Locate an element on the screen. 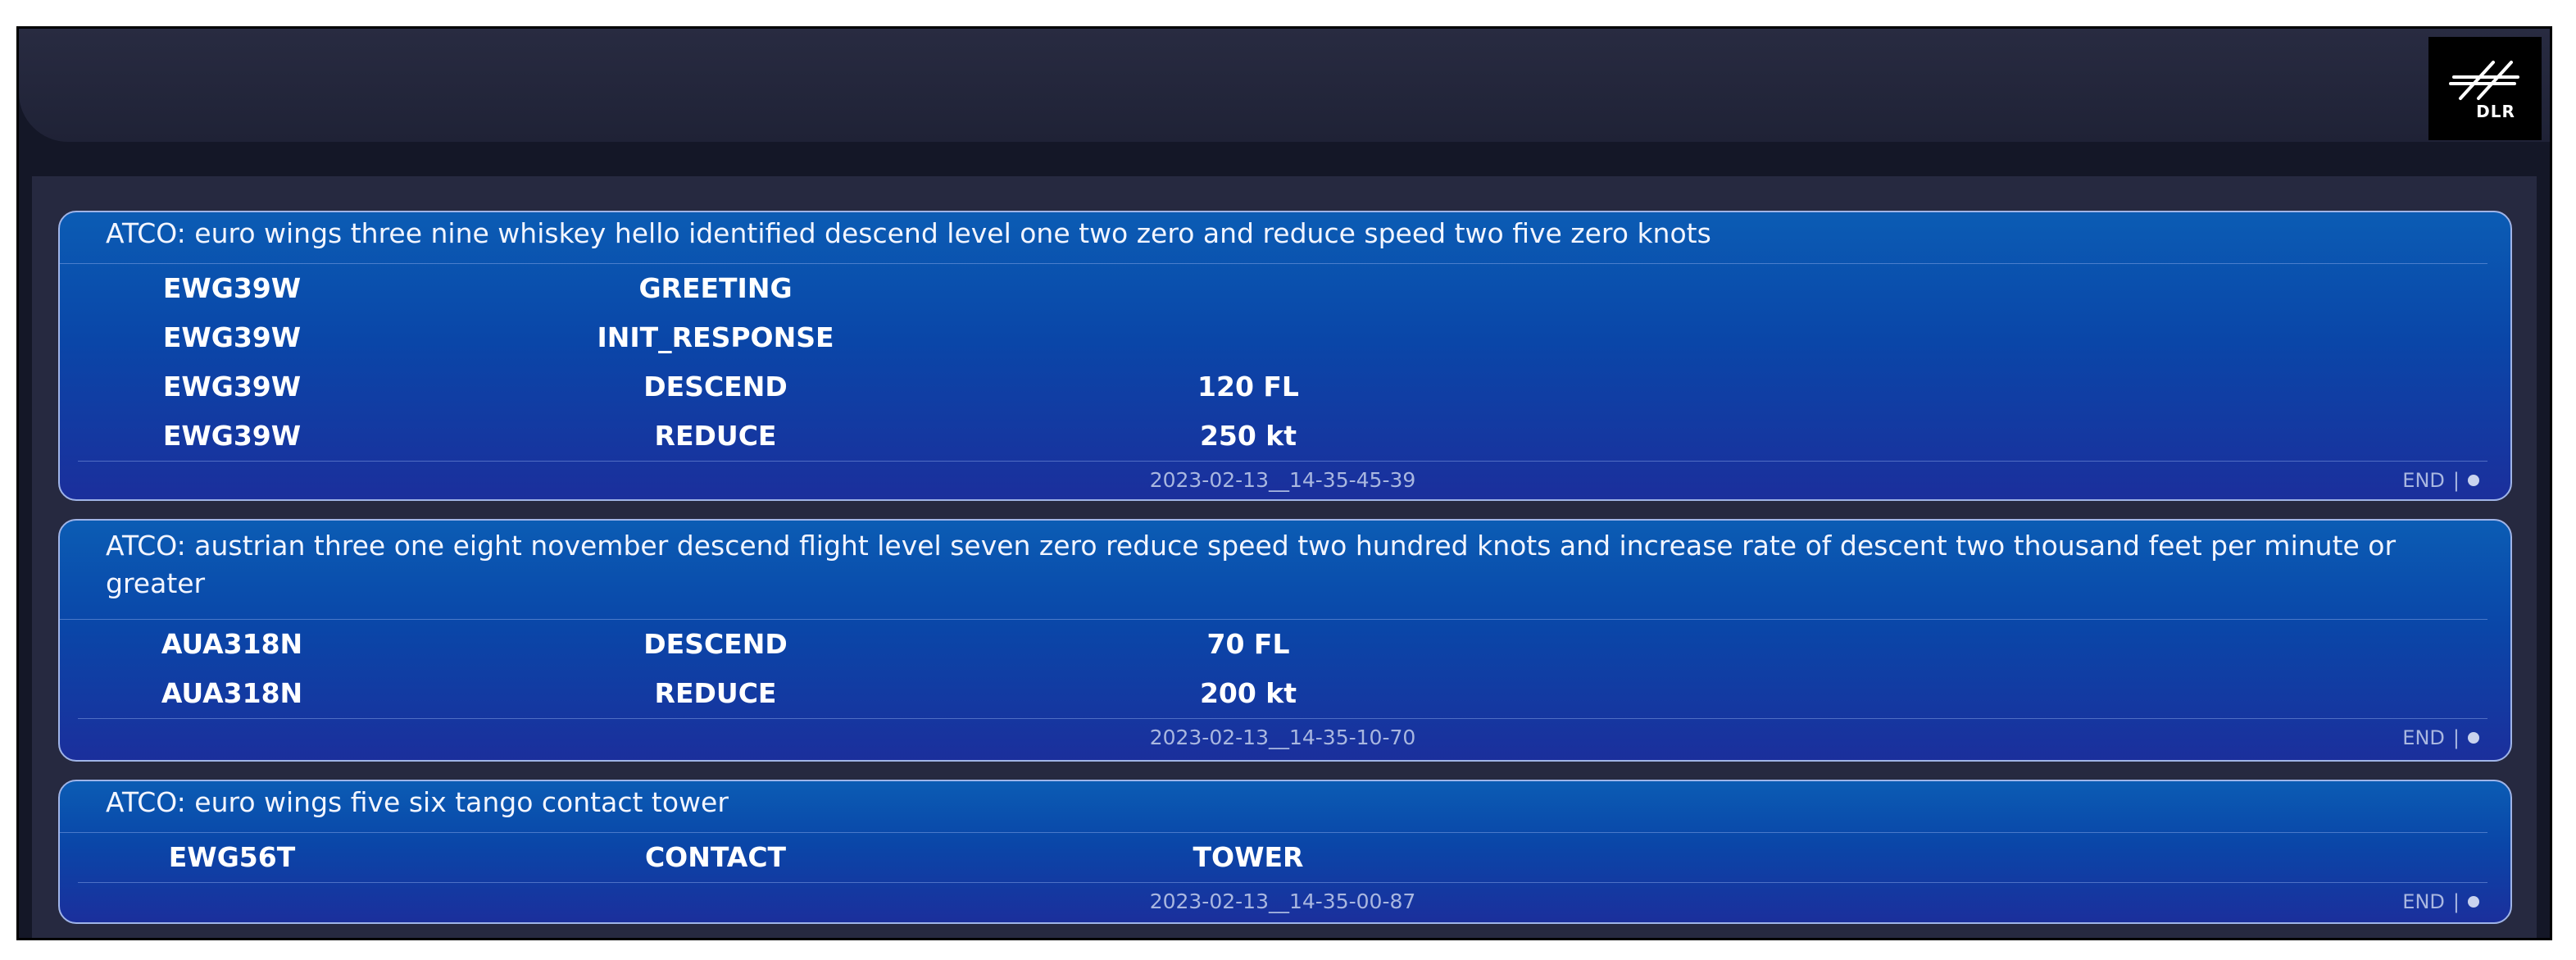  timestamp: 2023-02-13__14-35-45-39 is located at coordinates (1282, 480).